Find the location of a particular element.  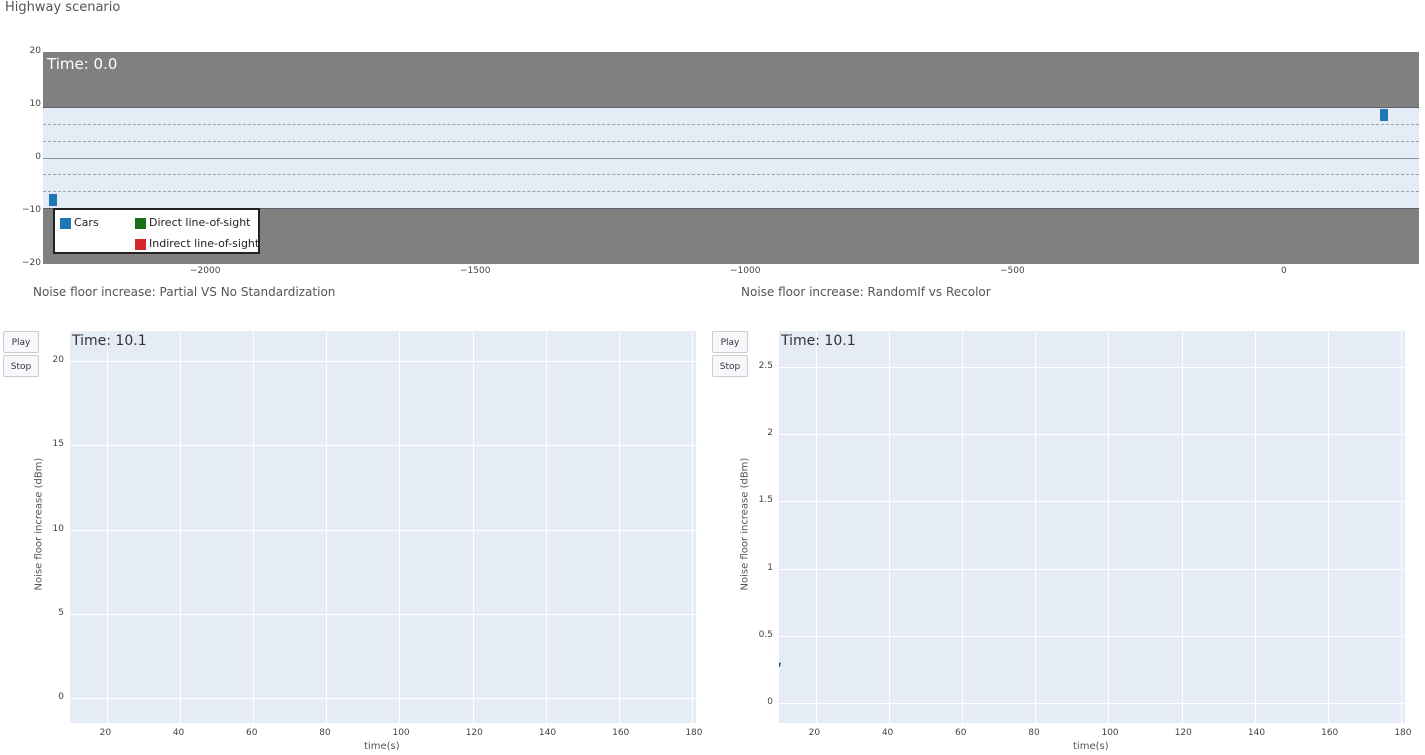

highway-y-tick: −10 is located at coordinates (31, 210).